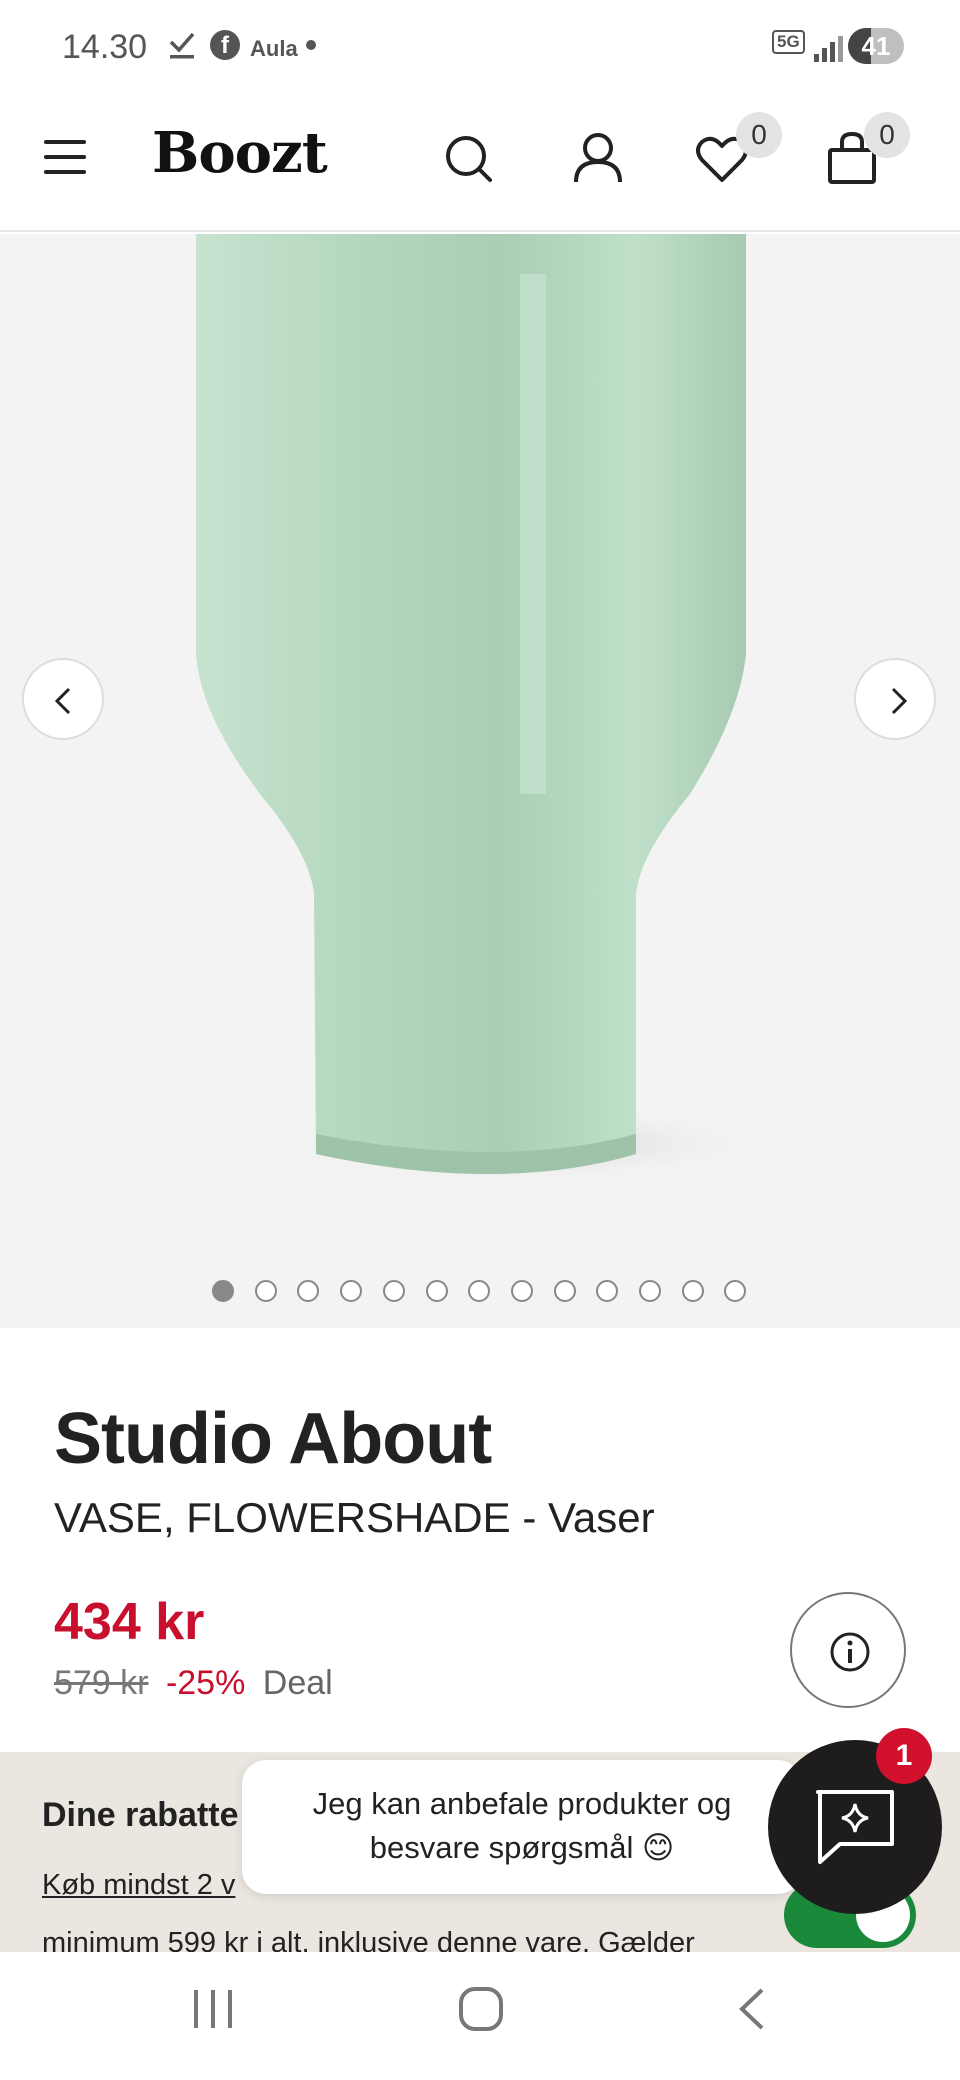 The width and height of the screenshot is (960, 2080). What do you see at coordinates (522, 1847) in the screenshot?
I see `chat-message-line2: besvare spørgsmål 😊` at bounding box center [522, 1847].